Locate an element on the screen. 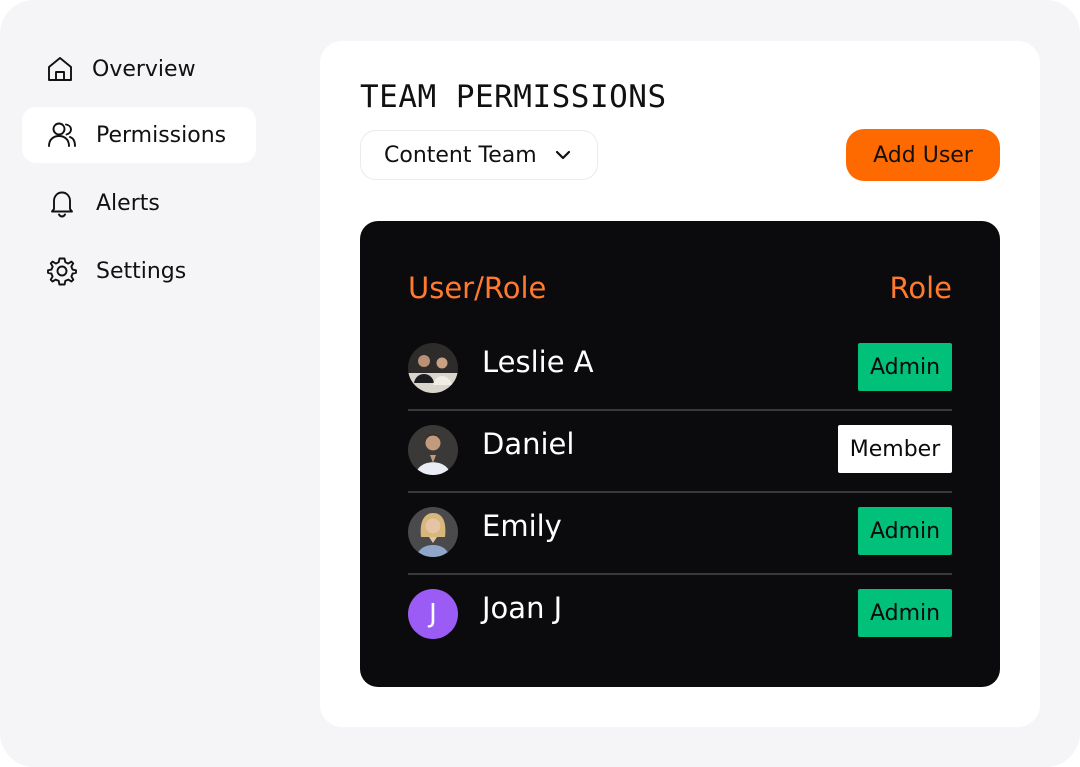  table-row: Emily Admin is located at coordinates (680, 533).